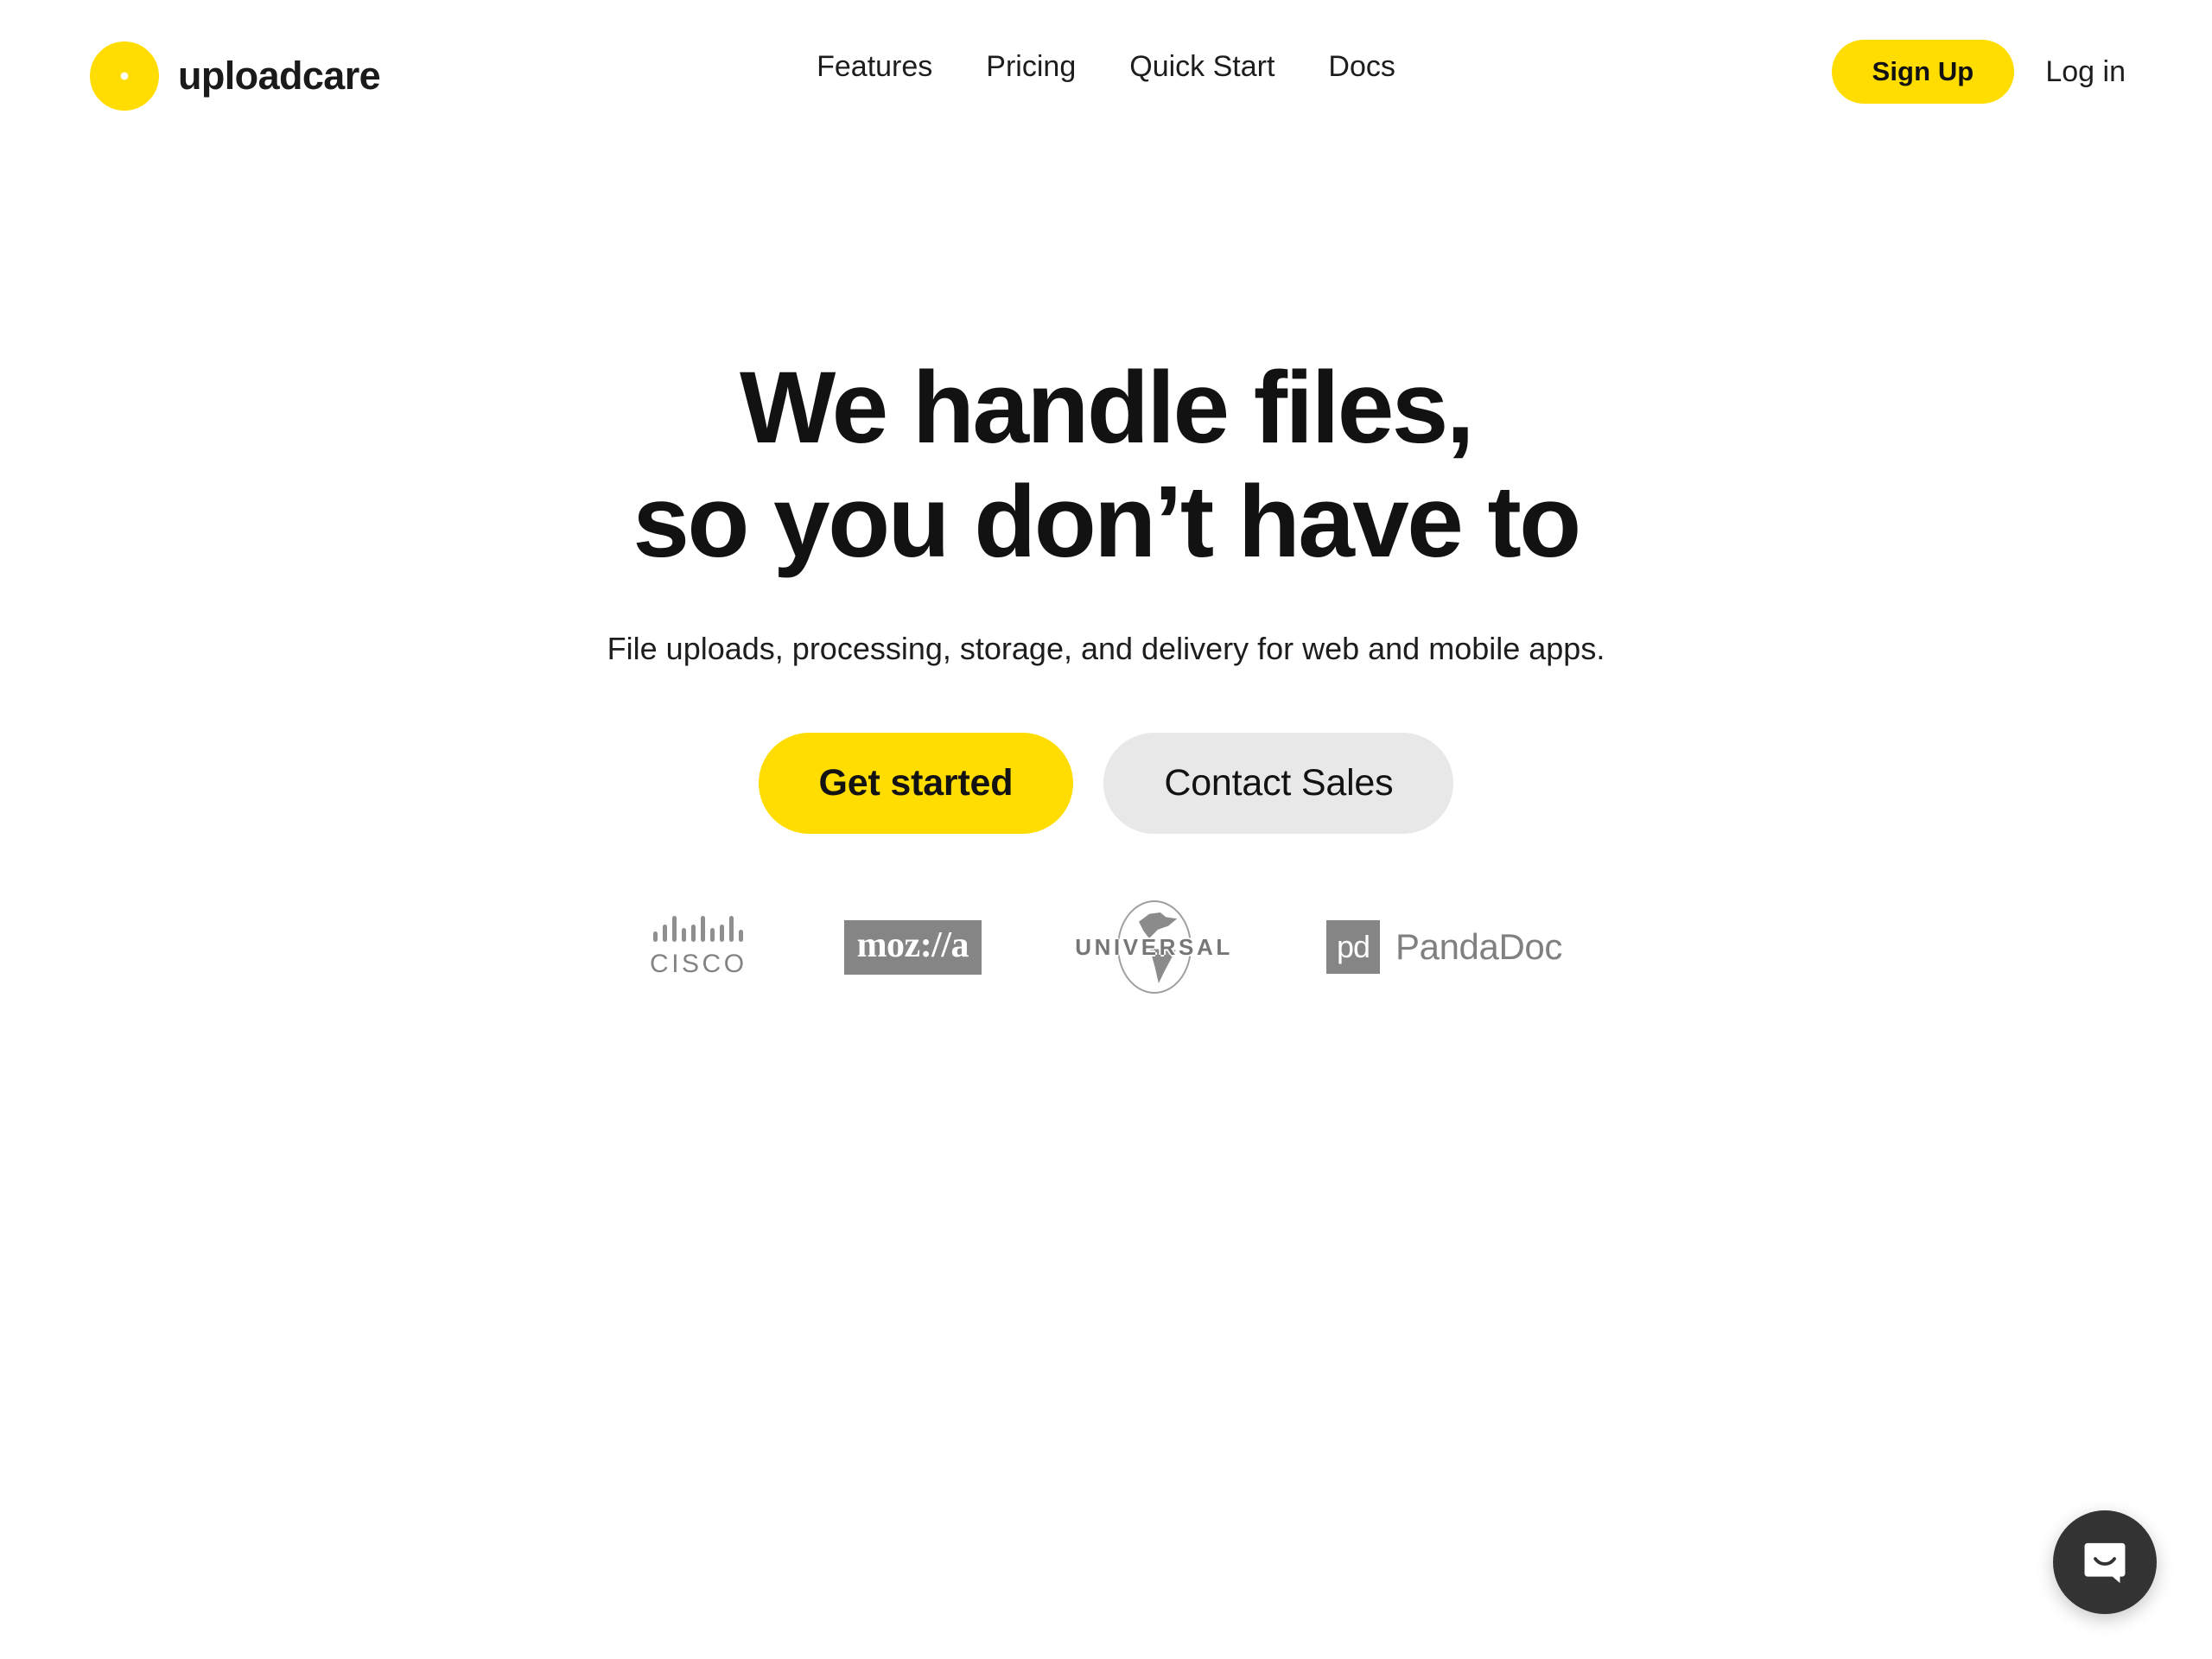  What do you see at coordinates (1031, 67) in the screenshot?
I see `nav-item-pricing: Pricing` at bounding box center [1031, 67].